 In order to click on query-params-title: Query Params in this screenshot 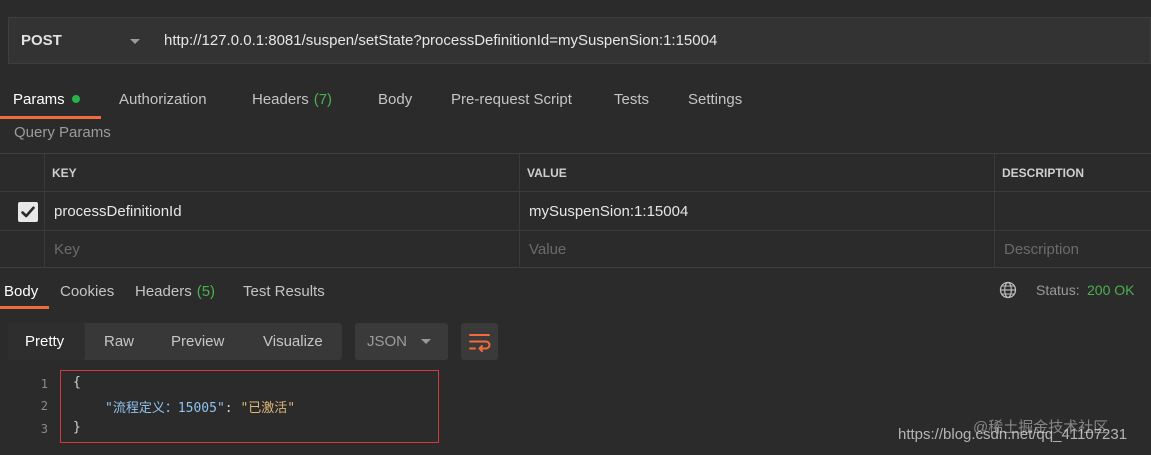, I will do `click(62, 132)`.